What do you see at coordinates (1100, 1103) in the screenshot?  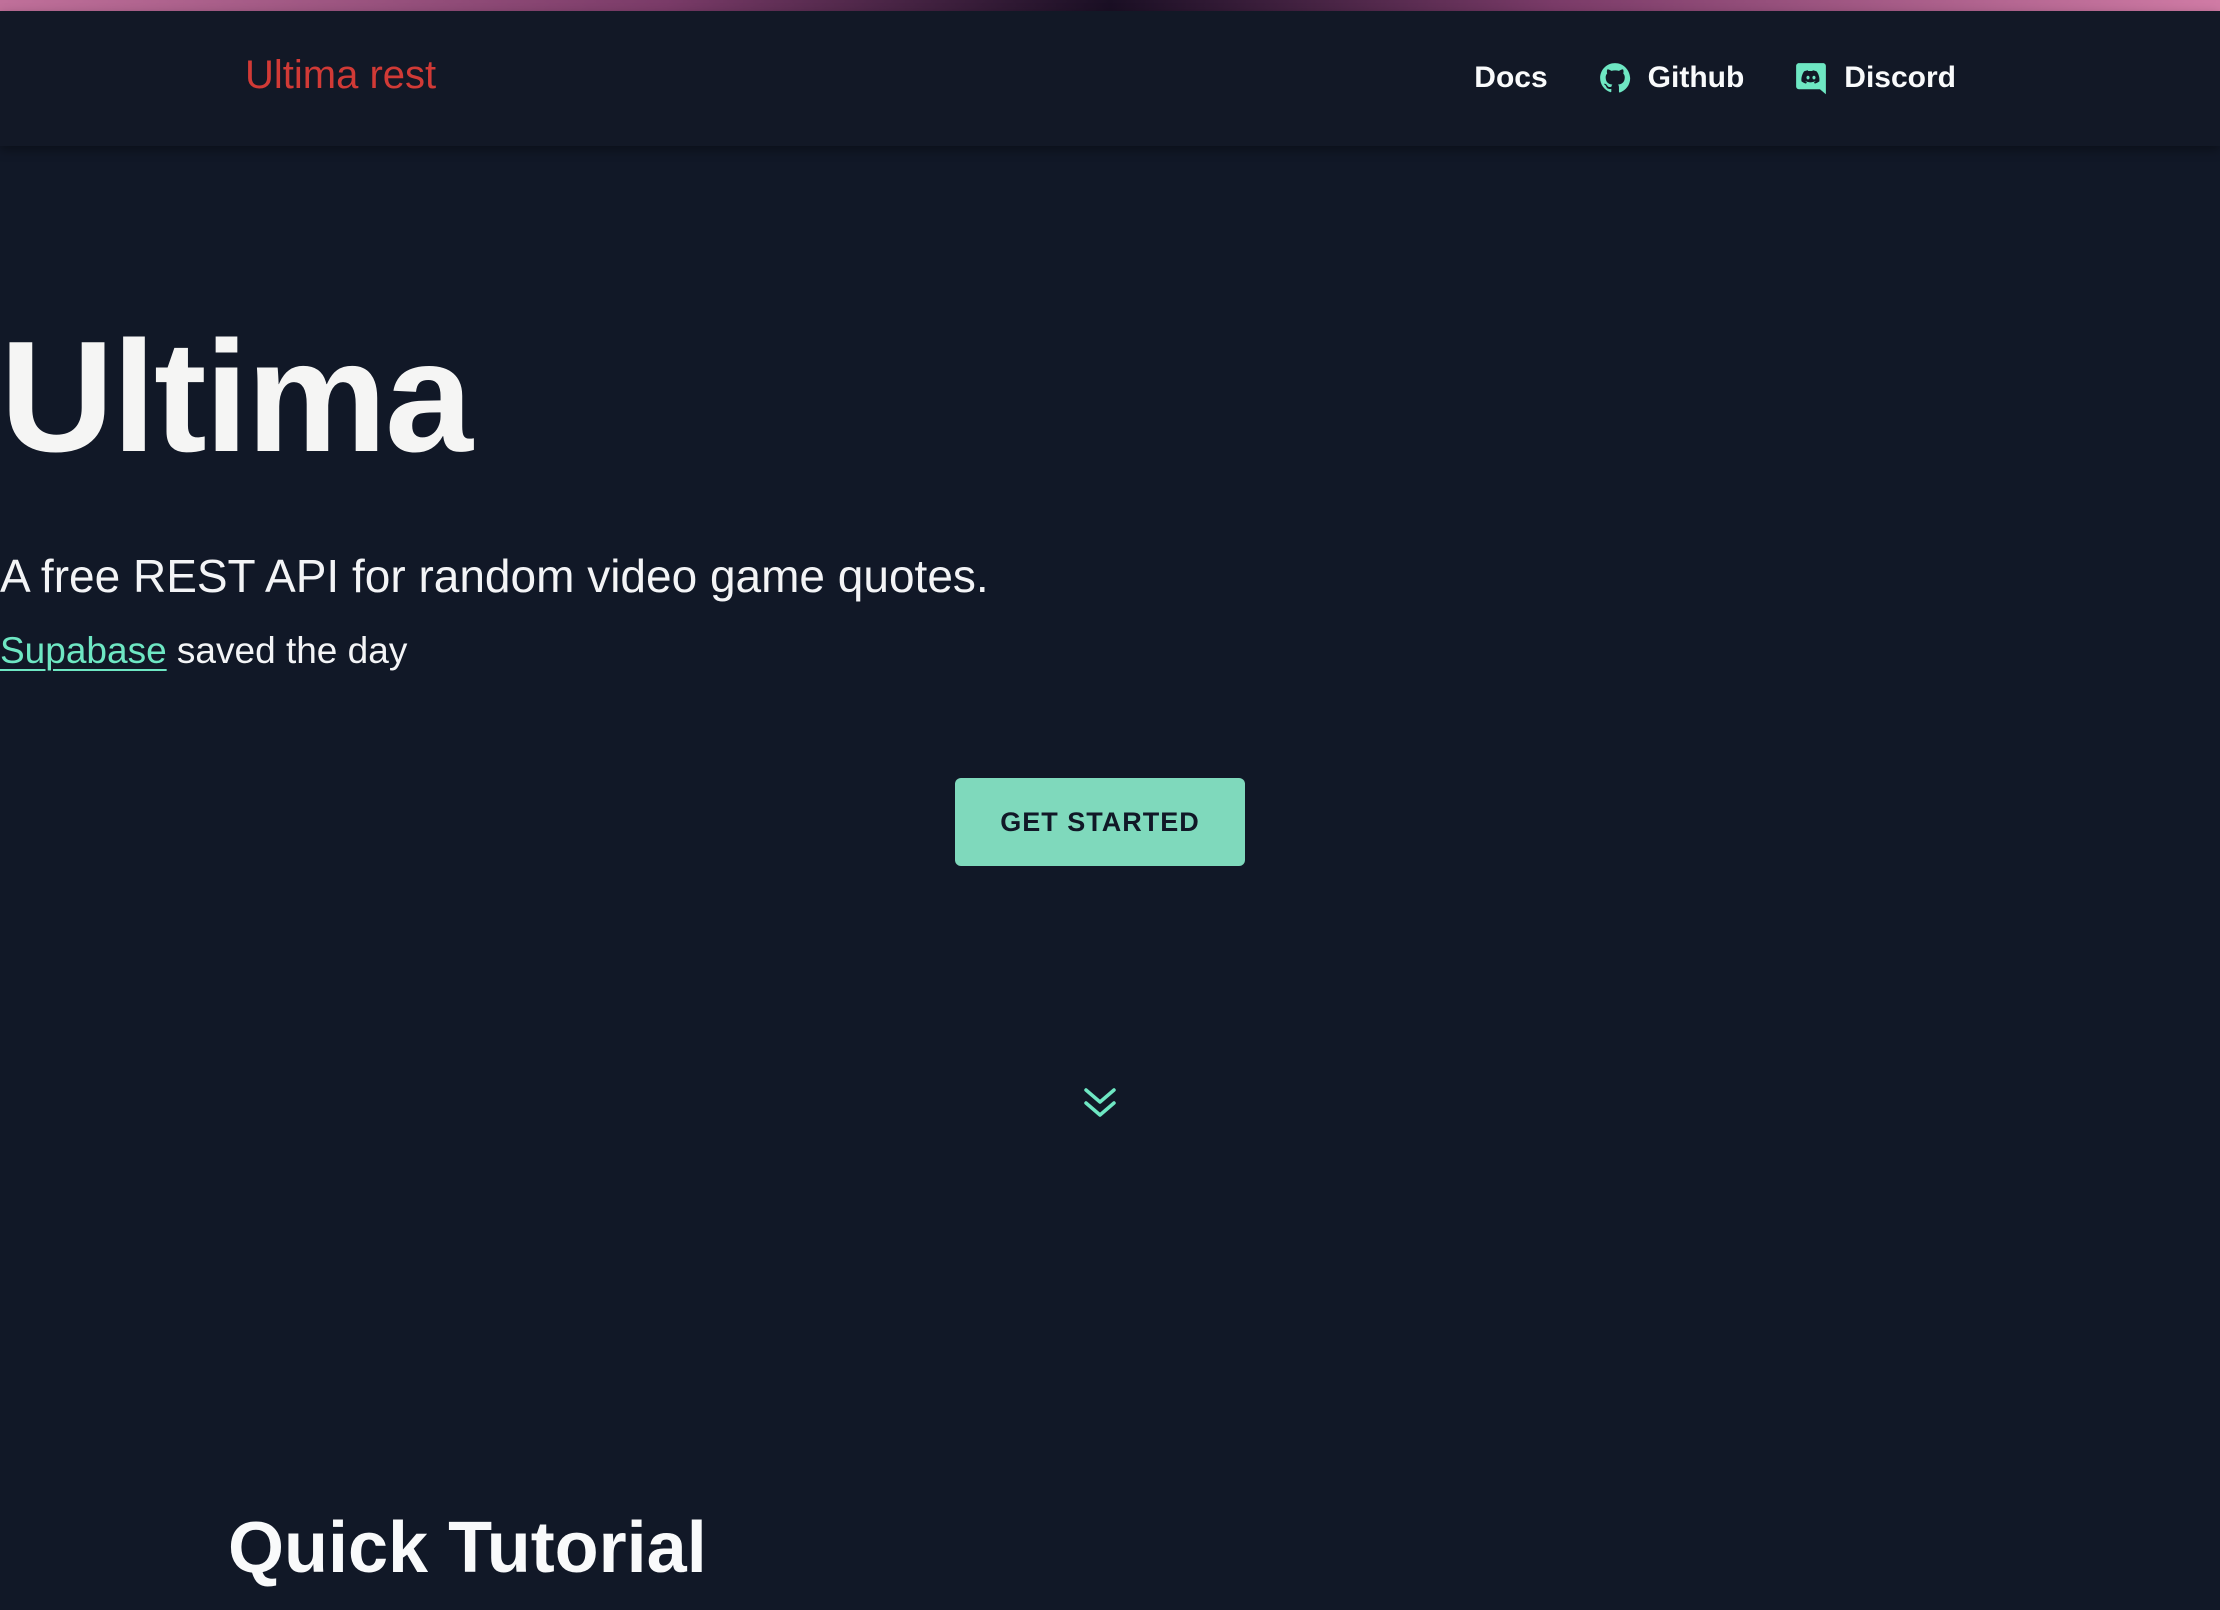 I see `chevron-double-down-icon` at bounding box center [1100, 1103].